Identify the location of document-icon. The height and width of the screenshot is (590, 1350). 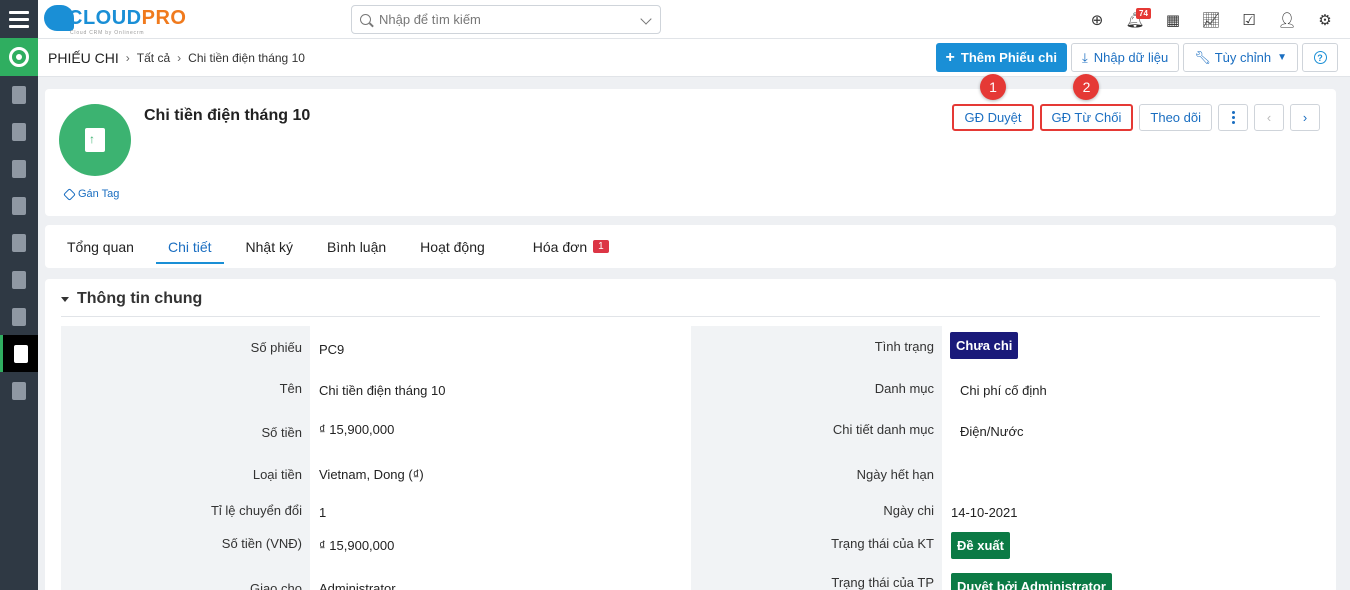
(19, 168).